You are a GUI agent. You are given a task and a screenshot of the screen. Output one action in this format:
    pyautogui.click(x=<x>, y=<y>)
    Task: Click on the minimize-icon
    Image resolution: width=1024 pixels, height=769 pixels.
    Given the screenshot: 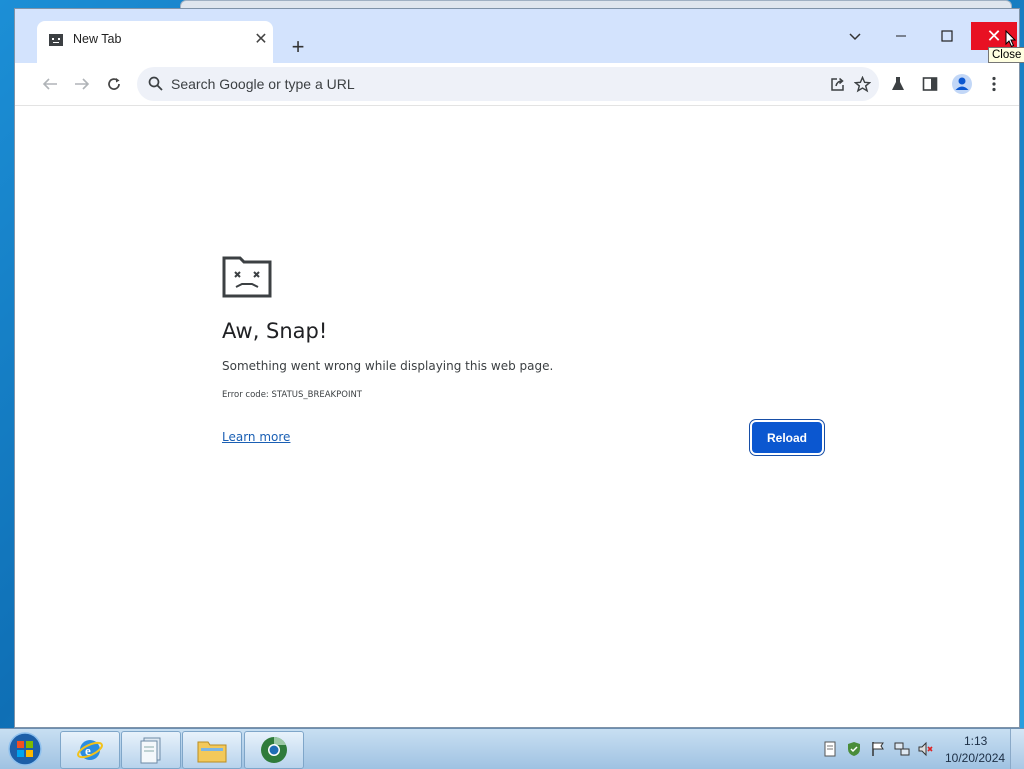 What is the action you would take?
    pyautogui.click(x=901, y=36)
    